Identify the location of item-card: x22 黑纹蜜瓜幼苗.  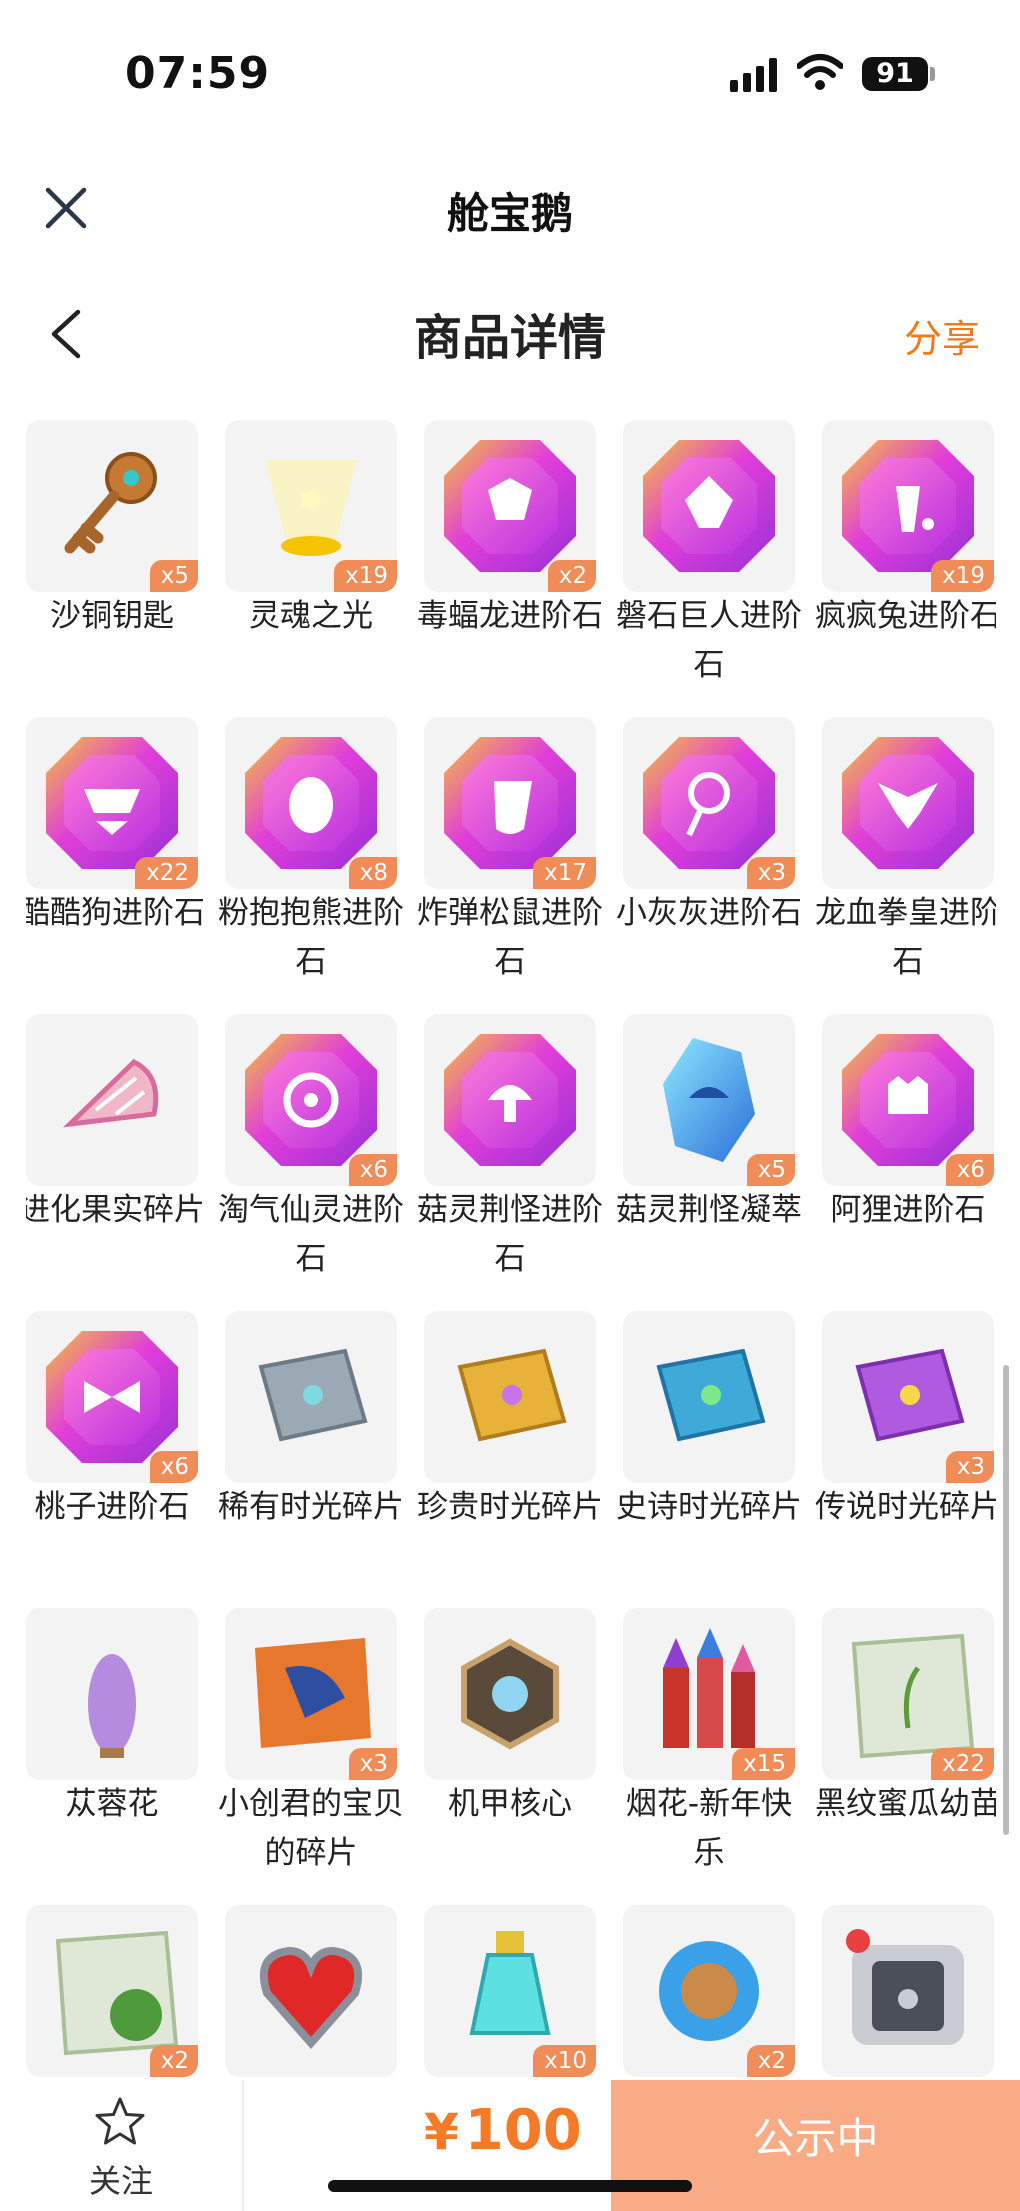
(905, 1756).